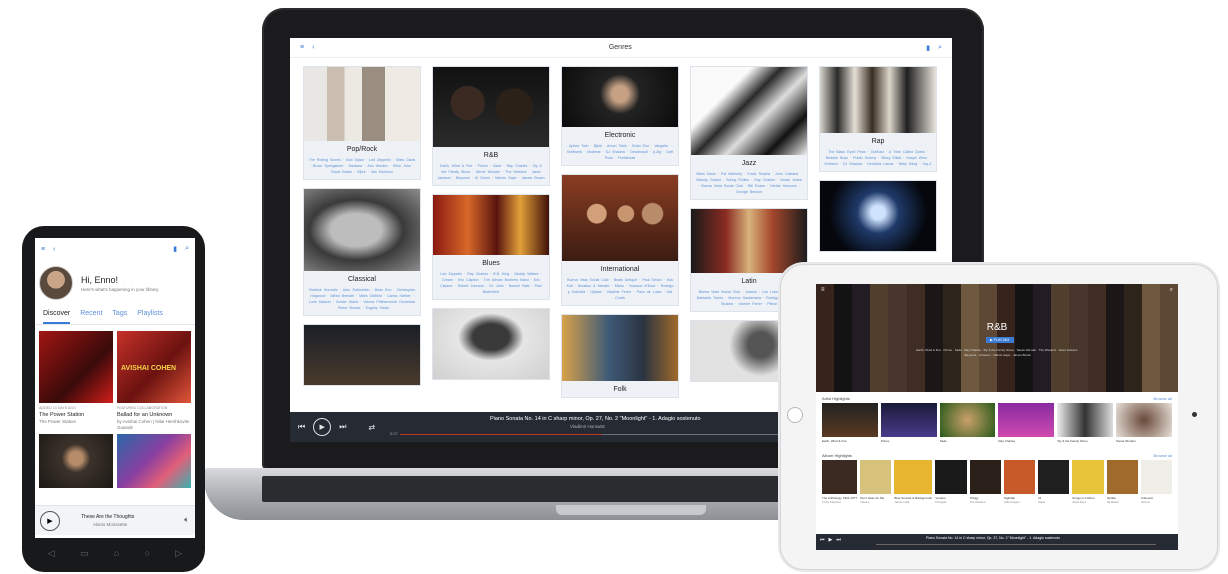 The image size is (1228, 574). Describe the element at coordinates (621, 48) in the screenshot. I see `top-bar: ≡ ‹ Genres ▮ ⌕` at that location.